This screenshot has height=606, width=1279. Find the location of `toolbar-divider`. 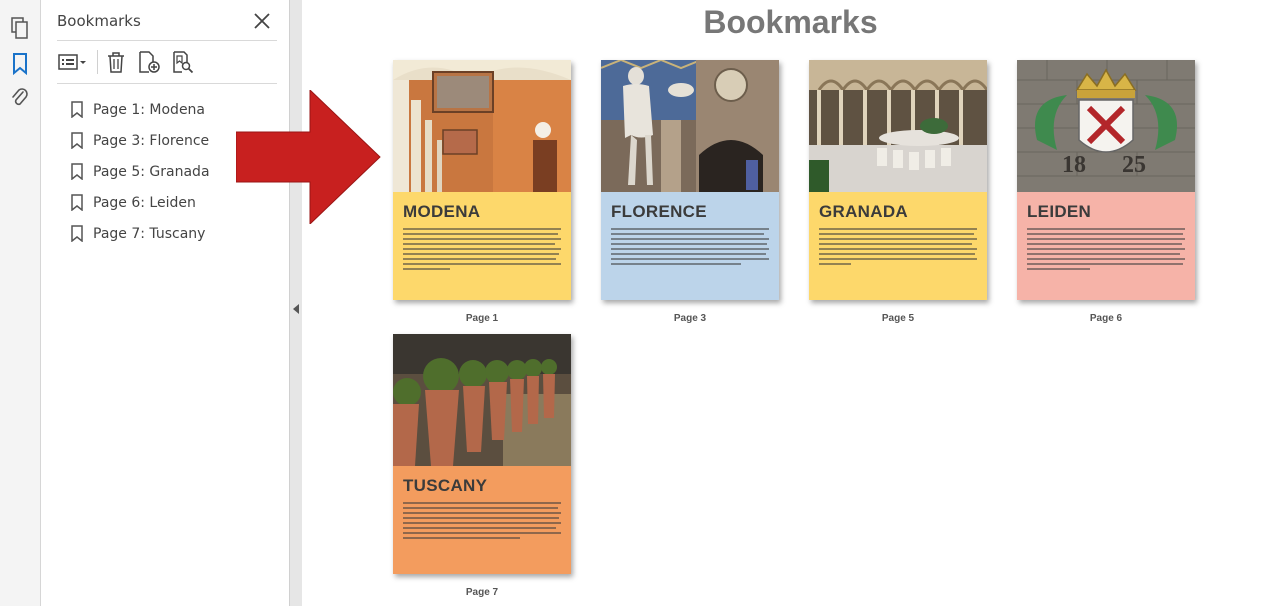

toolbar-divider is located at coordinates (167, 83).